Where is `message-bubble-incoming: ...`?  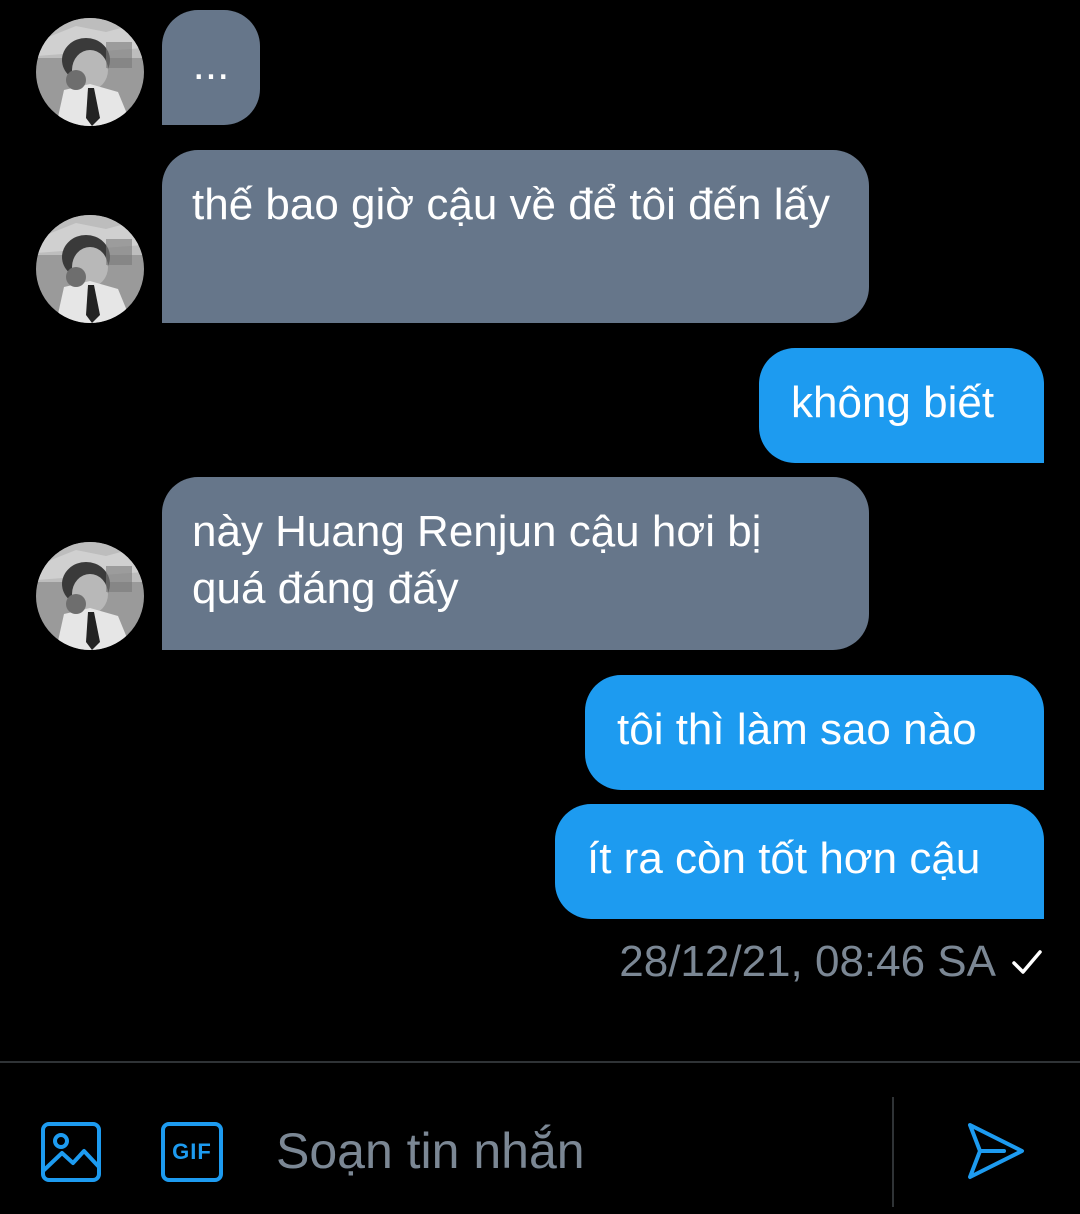
message-bubble-incoming: ... is located at coordinates (211, 67).